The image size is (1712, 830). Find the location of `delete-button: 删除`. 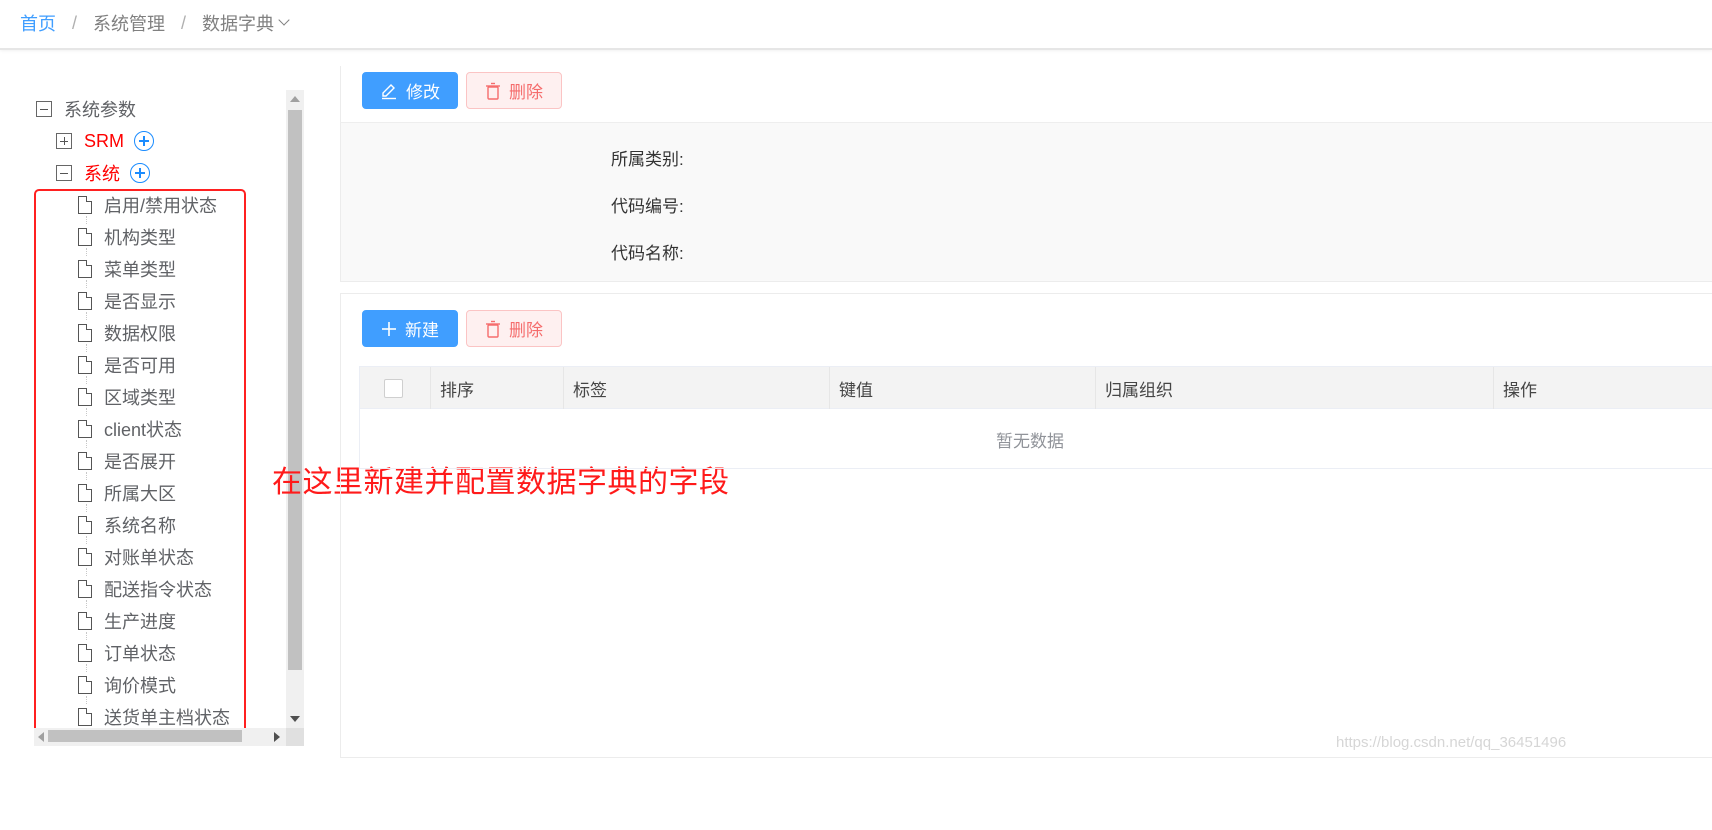

delete-button: 删除 is located at coordinates (514, 90).